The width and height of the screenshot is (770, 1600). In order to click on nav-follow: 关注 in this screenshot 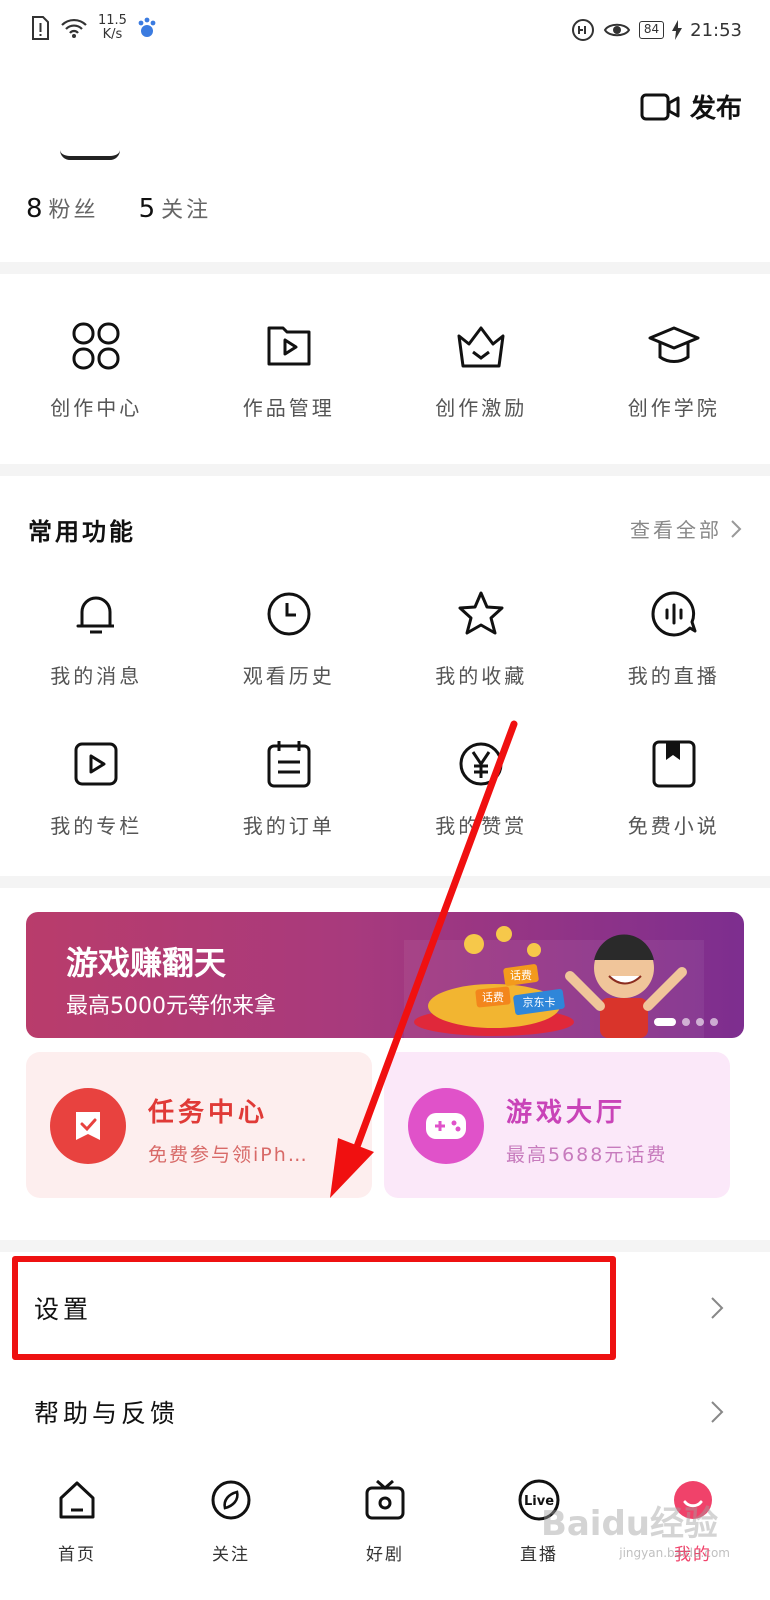, I will do `click(231, 1532)`.